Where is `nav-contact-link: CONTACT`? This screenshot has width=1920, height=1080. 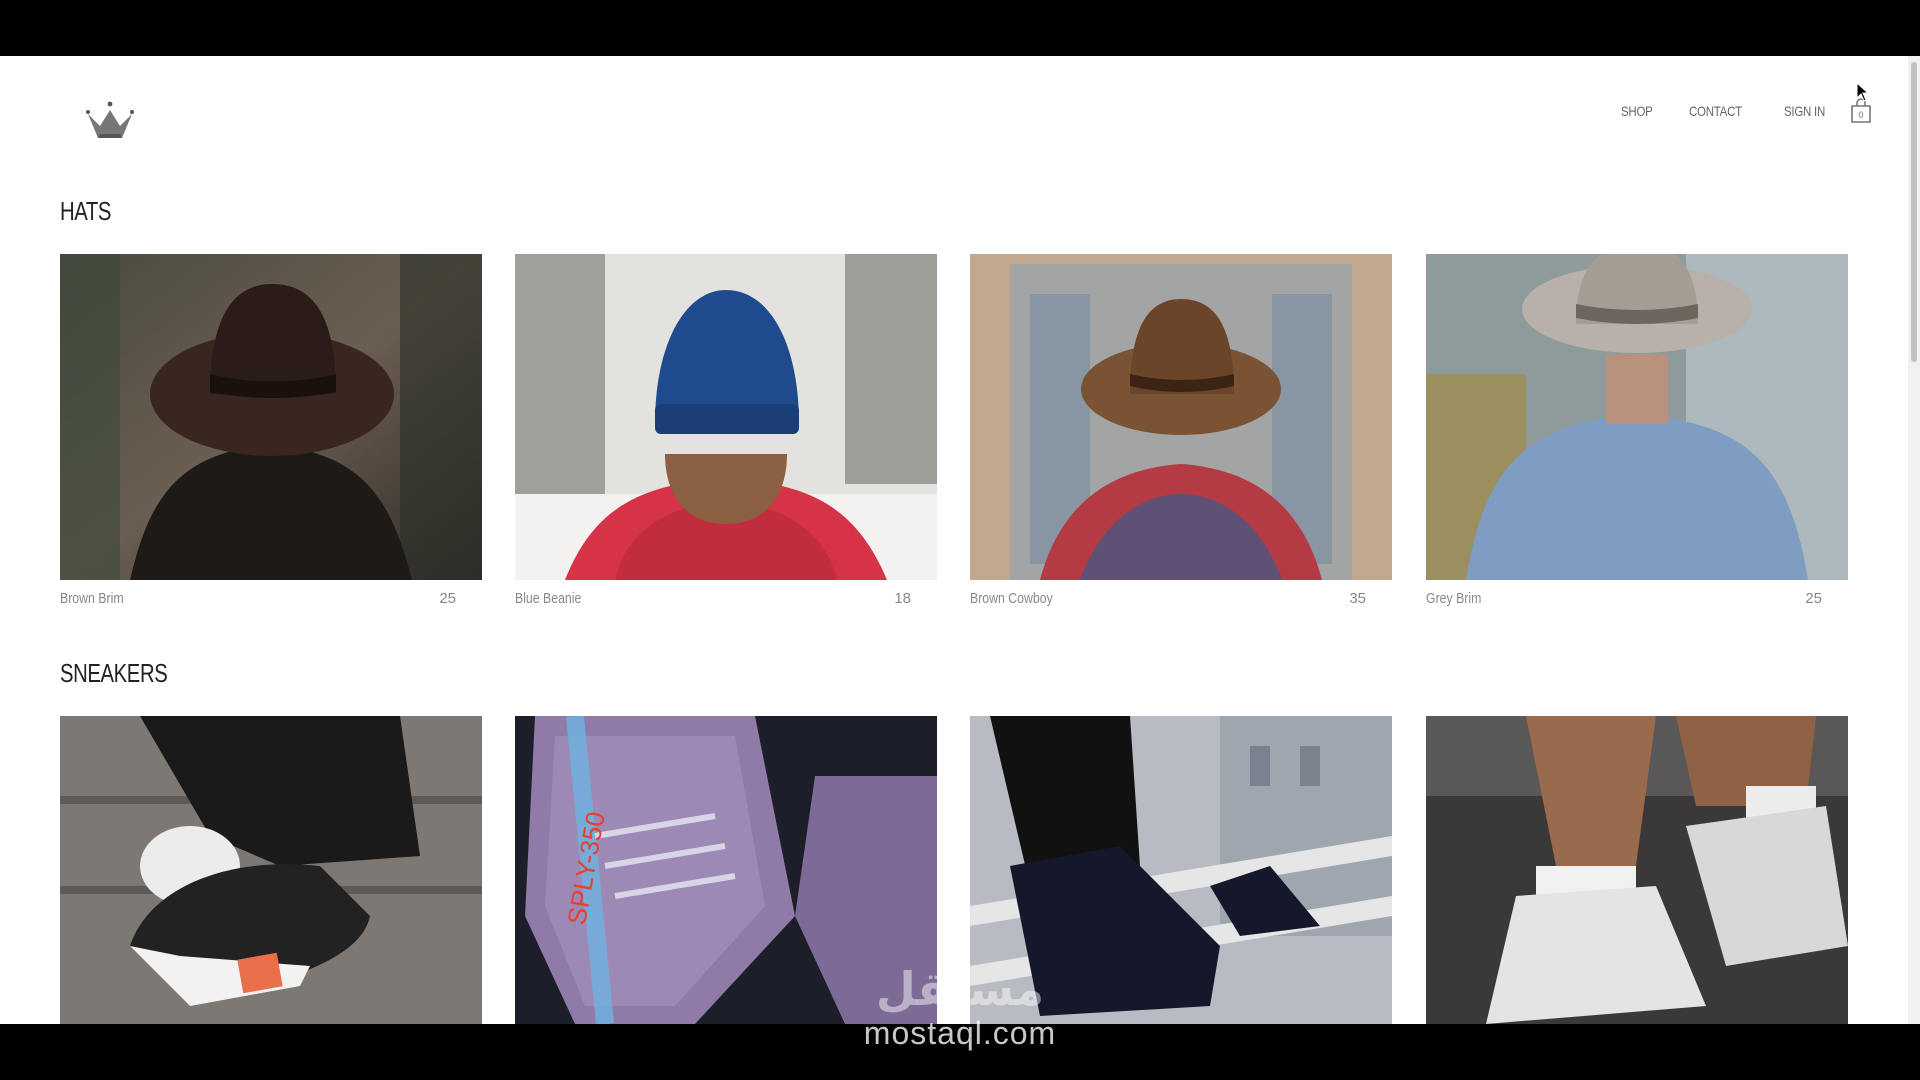
nav-contact-link: CONTACT is located at coordinates (1715, 111).